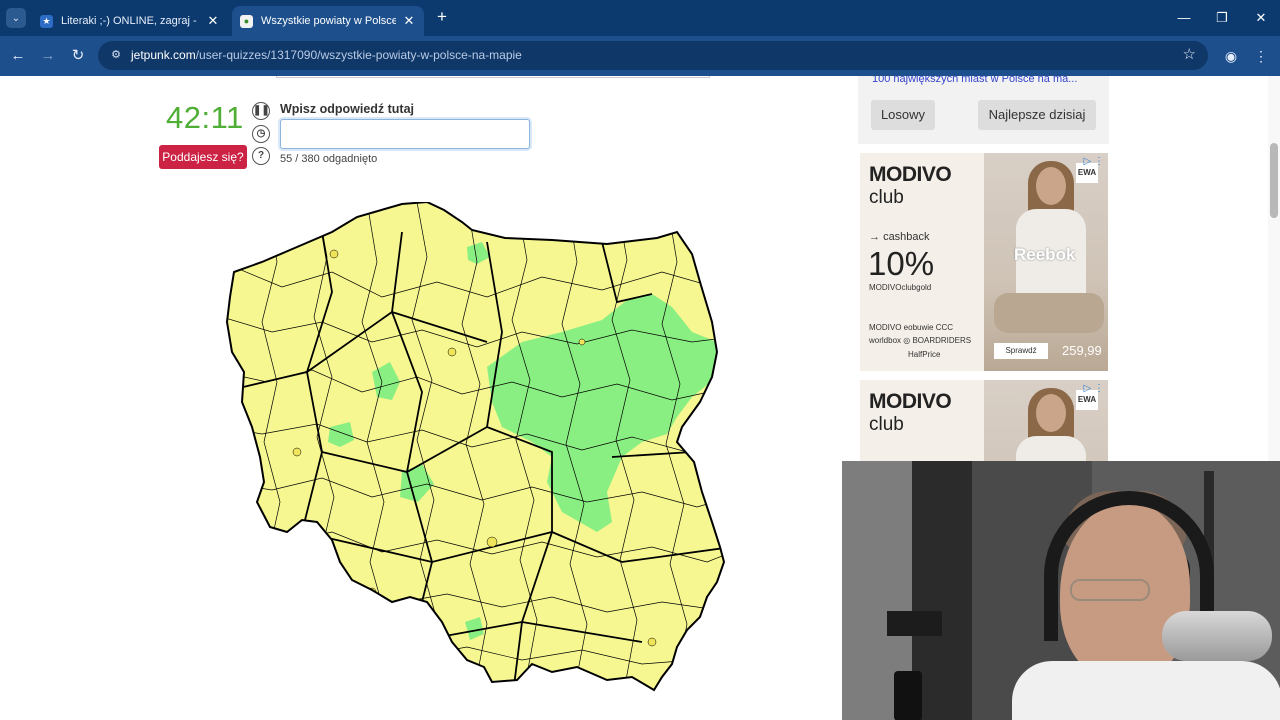 Image resolution: width=1280 pixels, height=720 pixels. Describe the element at coordinates (906, 237) in the screenshot. I see `ad-cashback-text: cashback` at that location.